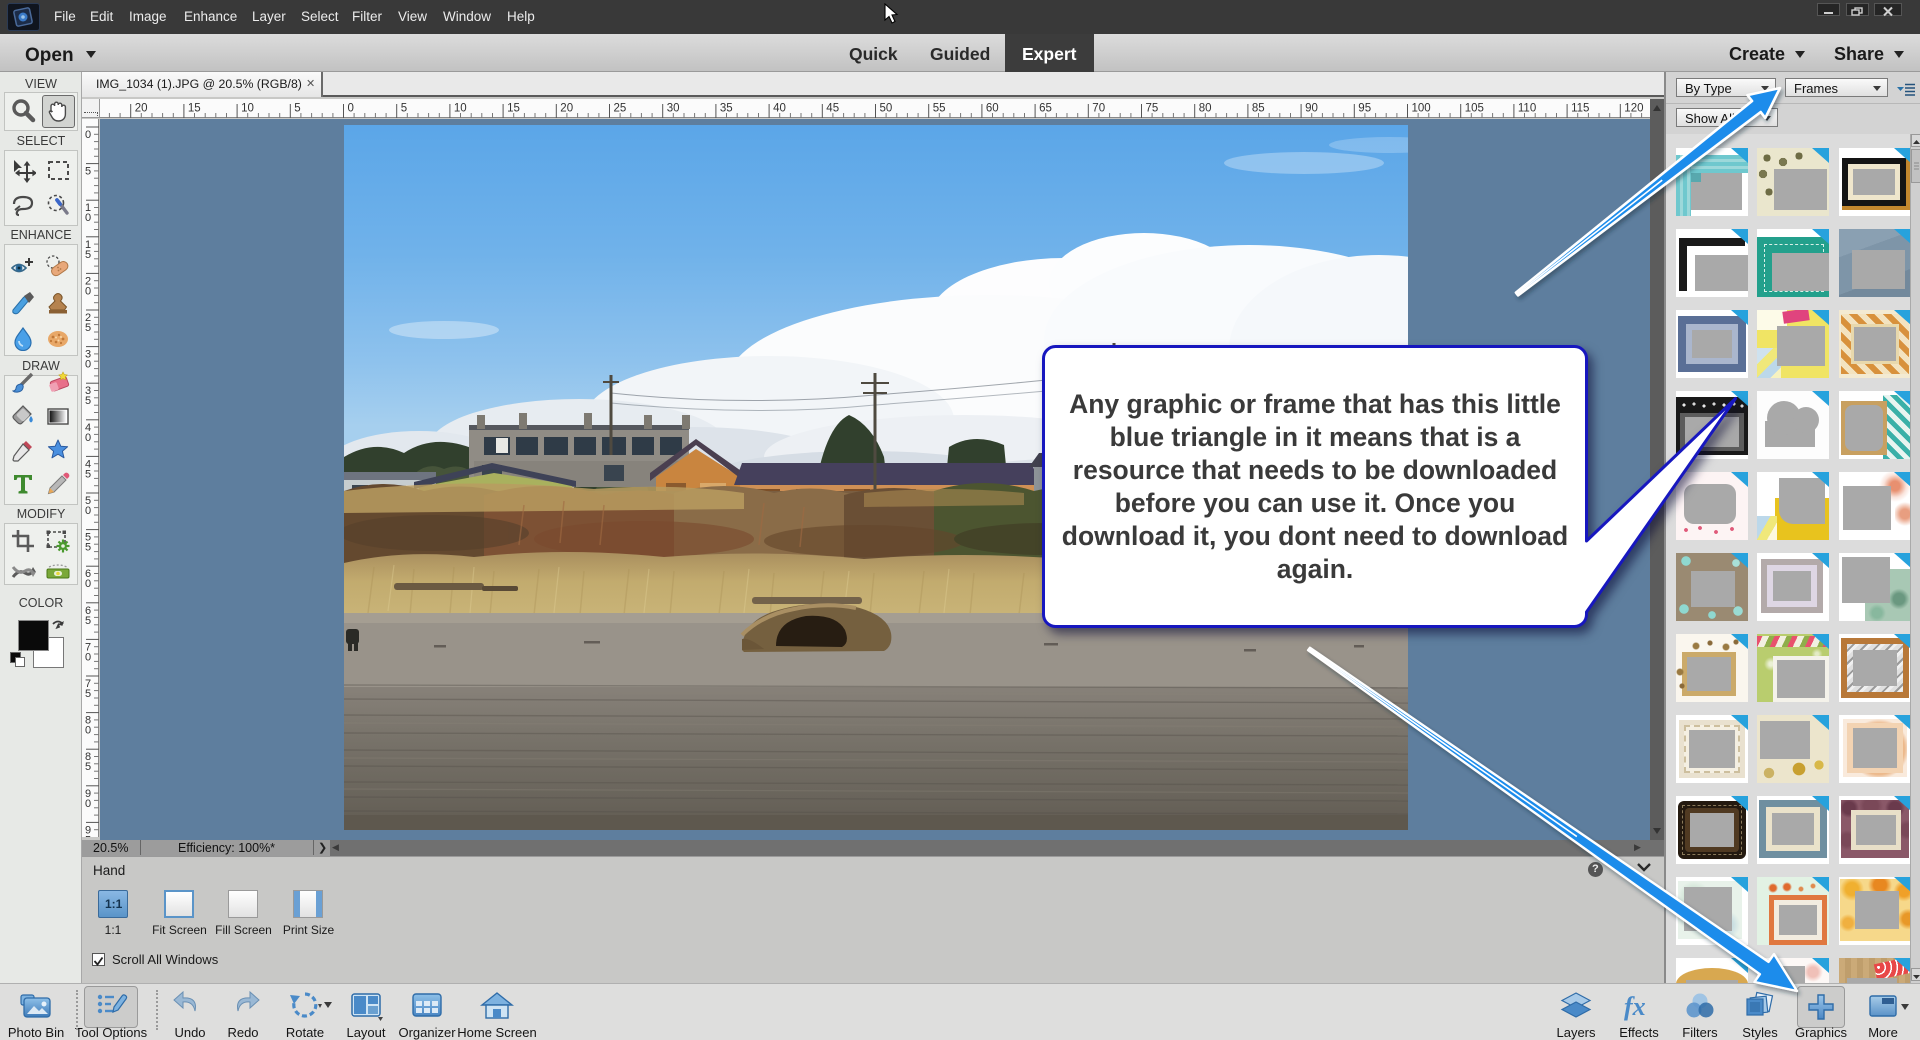  What do you see at coordinates (620, 109) in the screenshot?
I see `svg-text: 25` at bounding box center [620, 109].